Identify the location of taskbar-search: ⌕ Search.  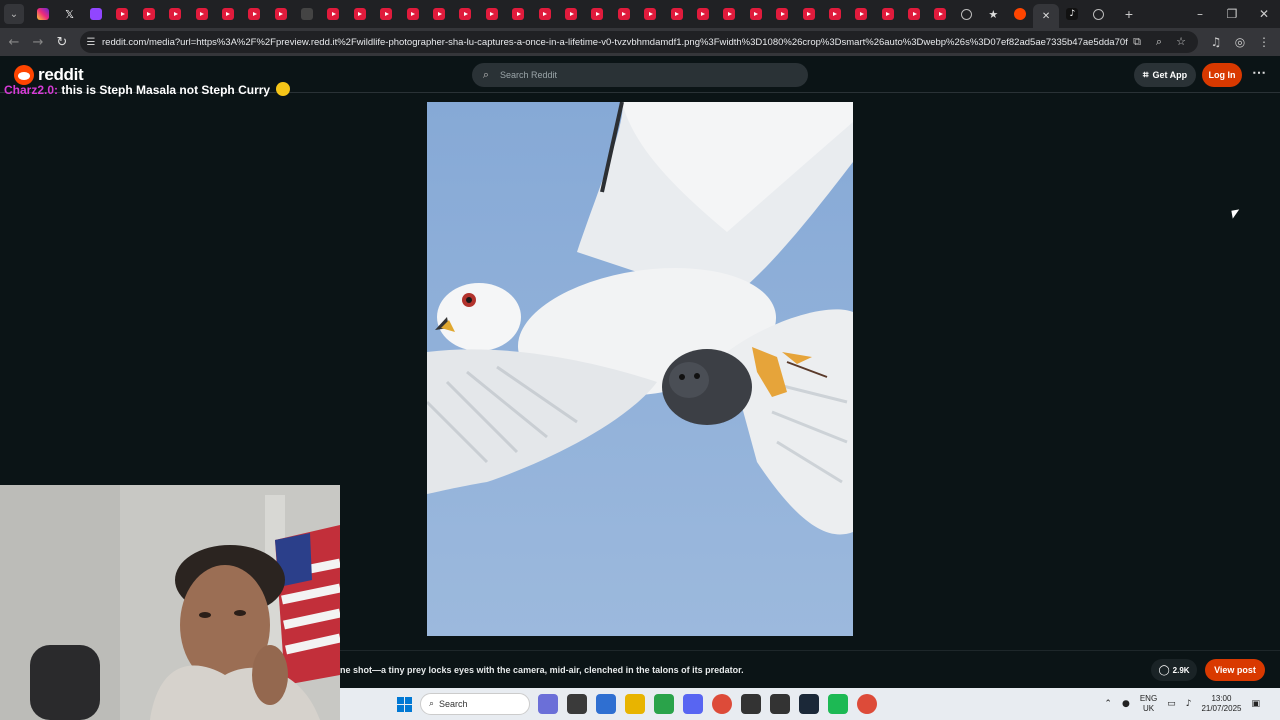
(475, 704).